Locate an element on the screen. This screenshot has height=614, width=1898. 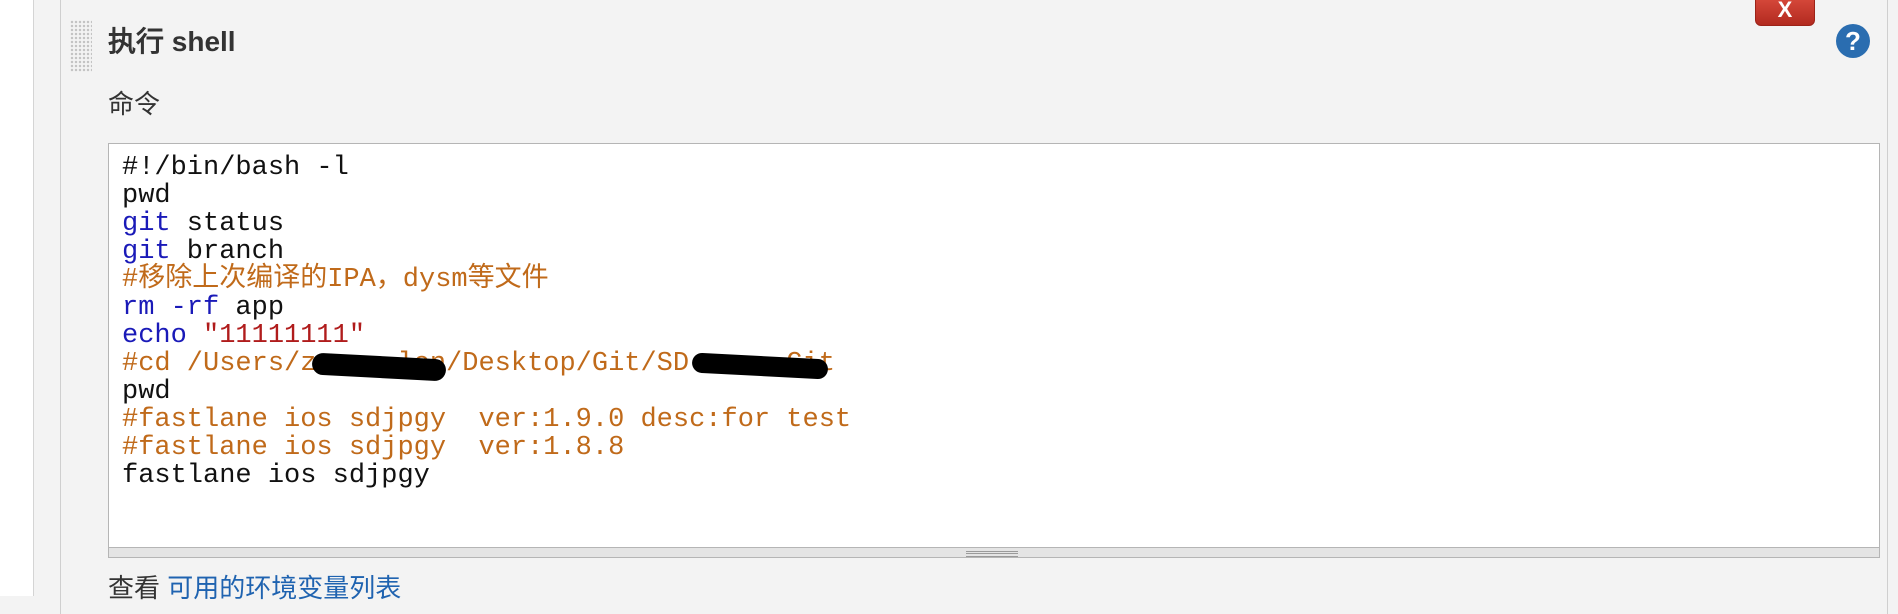
code-token: fastlane ios sdjpgy is located at coordinates (276, 476).